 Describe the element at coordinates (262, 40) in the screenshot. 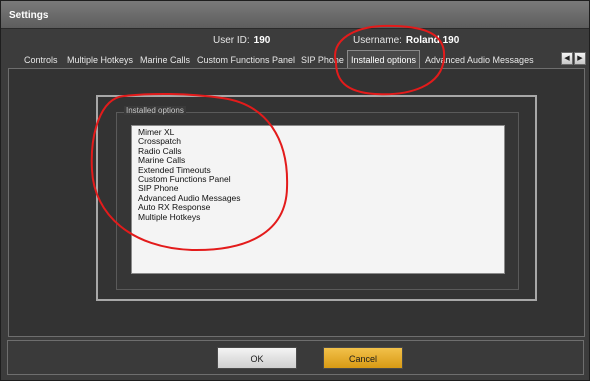

I see `user-id-value: 190` at that location.